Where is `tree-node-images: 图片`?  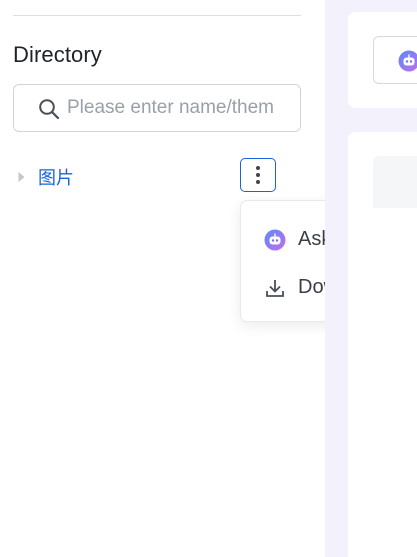
tree-node-images: 图片 is located at coordinates (150, 176).